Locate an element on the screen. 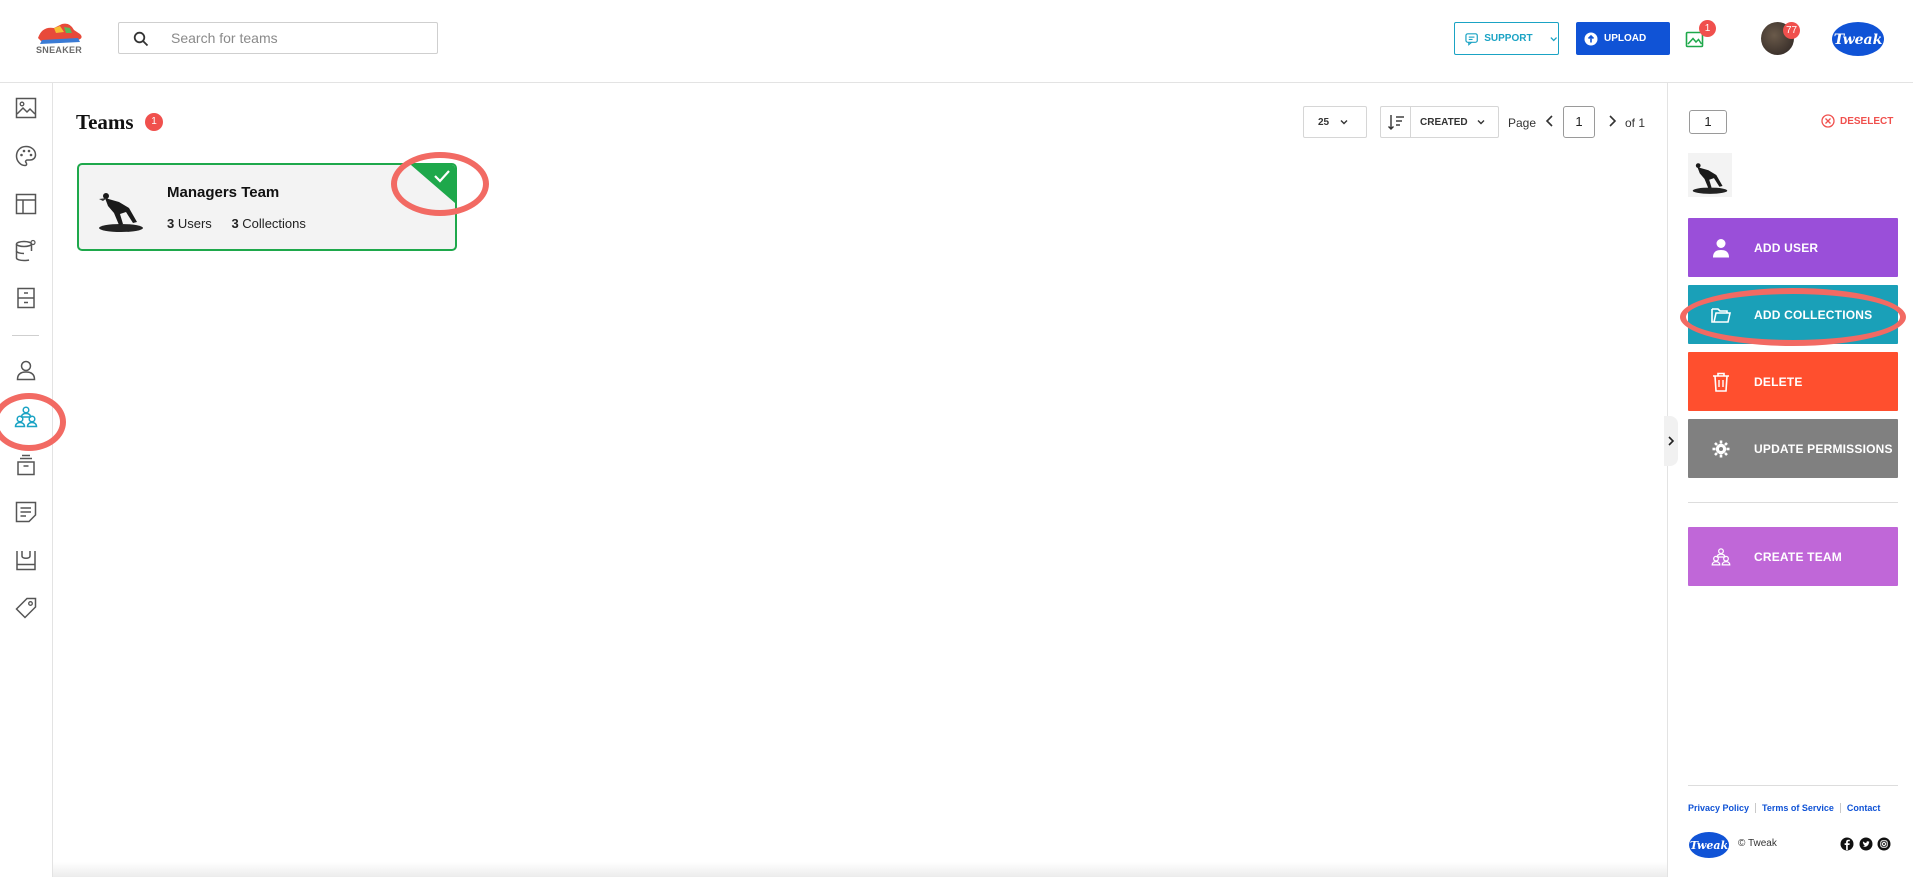  trash-icon is located at coordinates (1721, 382).